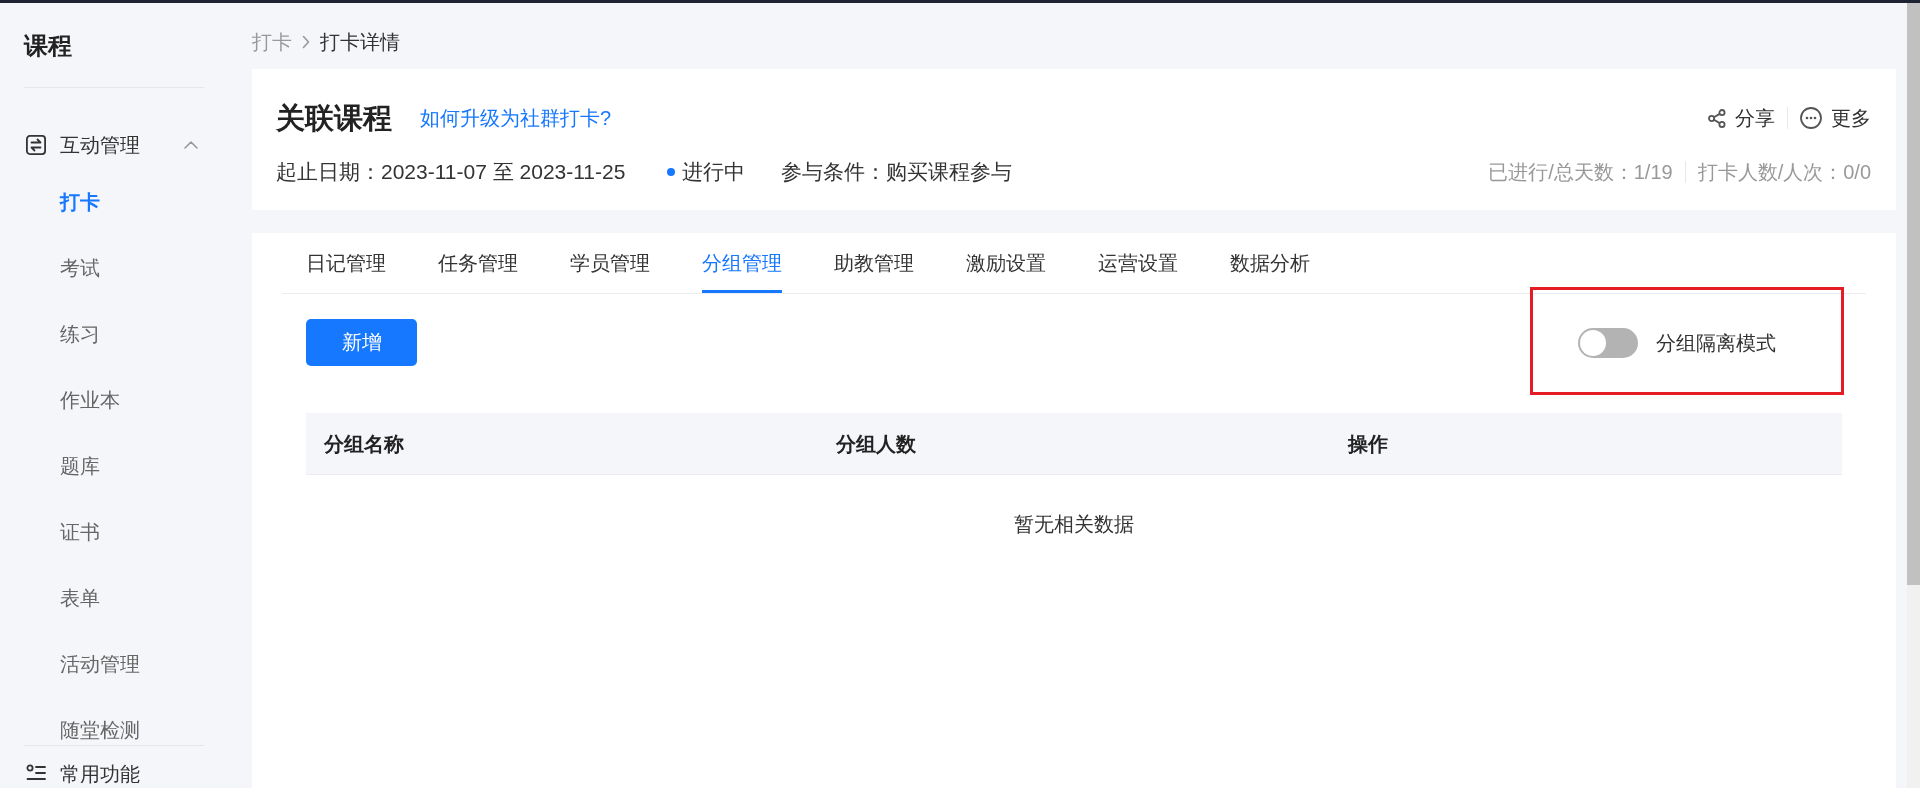 The height and width of the screenshot is (788, 1920). I want to click on tab: 激励设置, so click(1006, 263).